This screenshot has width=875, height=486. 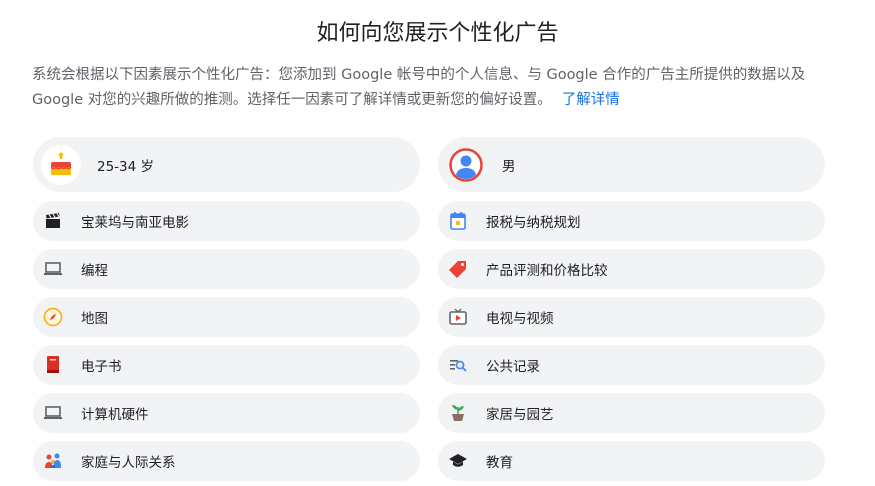 What do you see at coordinates (226, 269) in the screenshot?
I see `factor-card-programming: 编程` at bounding box center [226, 269].